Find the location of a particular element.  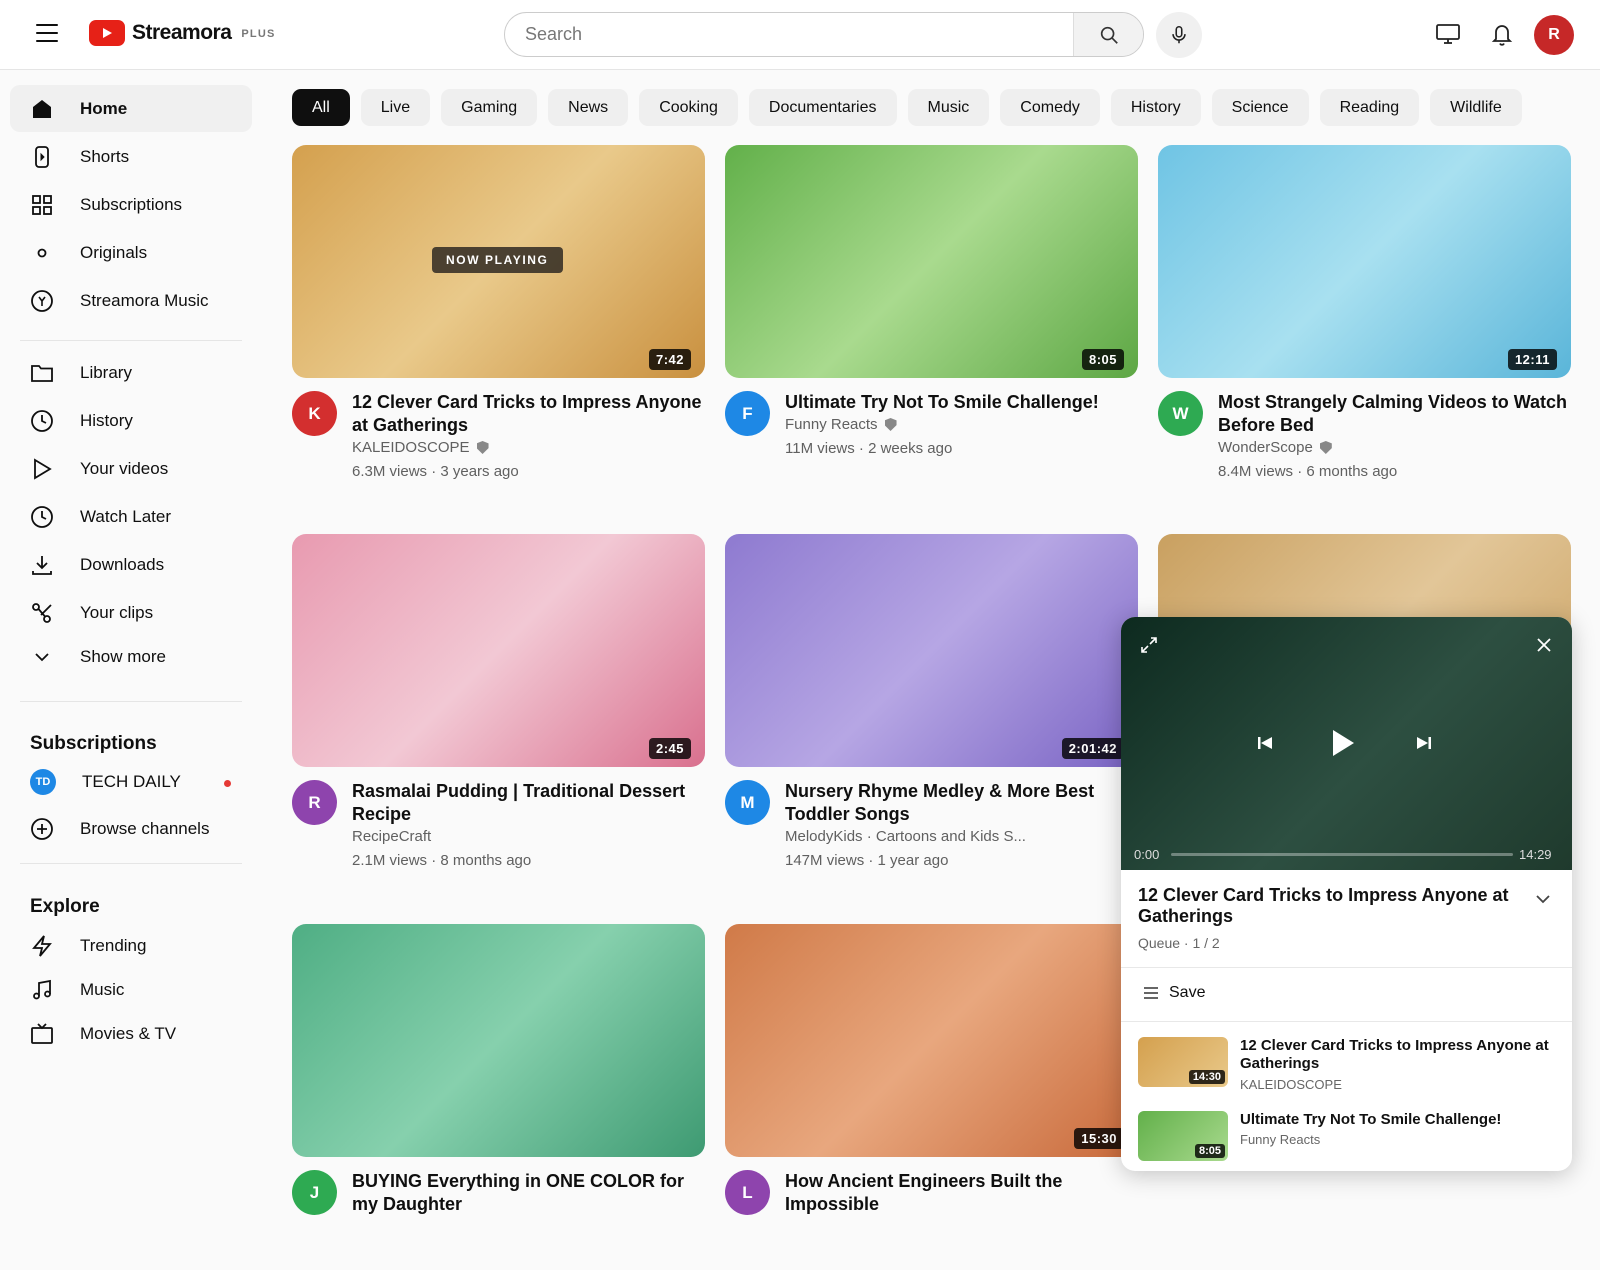

voice-search-button is located at coordinates (1179, 35).